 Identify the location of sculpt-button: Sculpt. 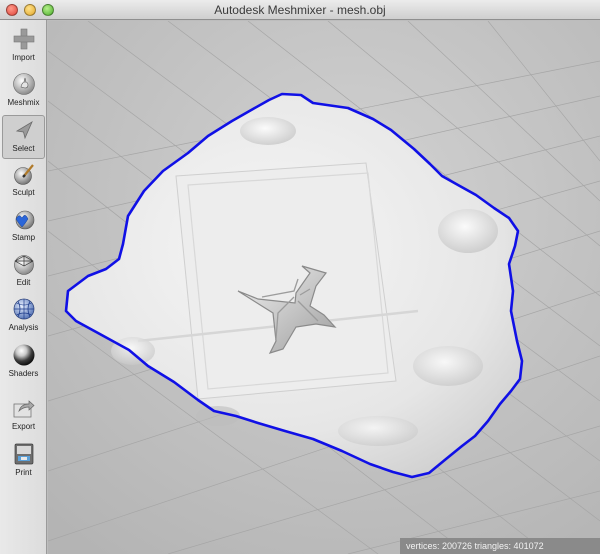
(23, 182).